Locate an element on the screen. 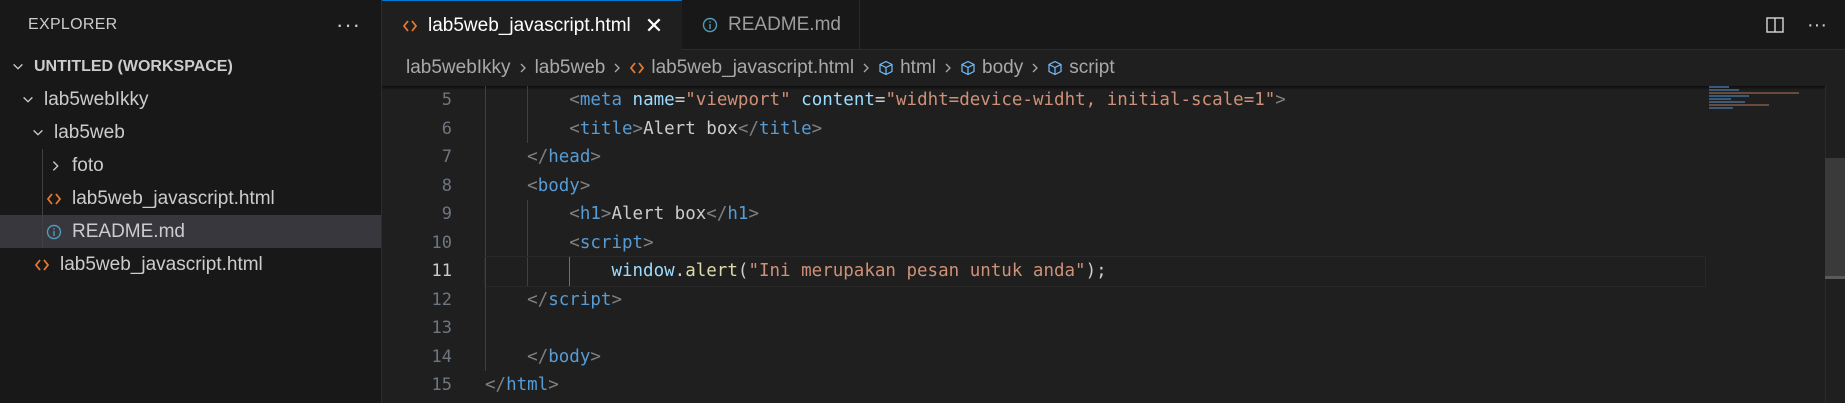  scrollbar-thumb is located at coordinates (1835, 218).